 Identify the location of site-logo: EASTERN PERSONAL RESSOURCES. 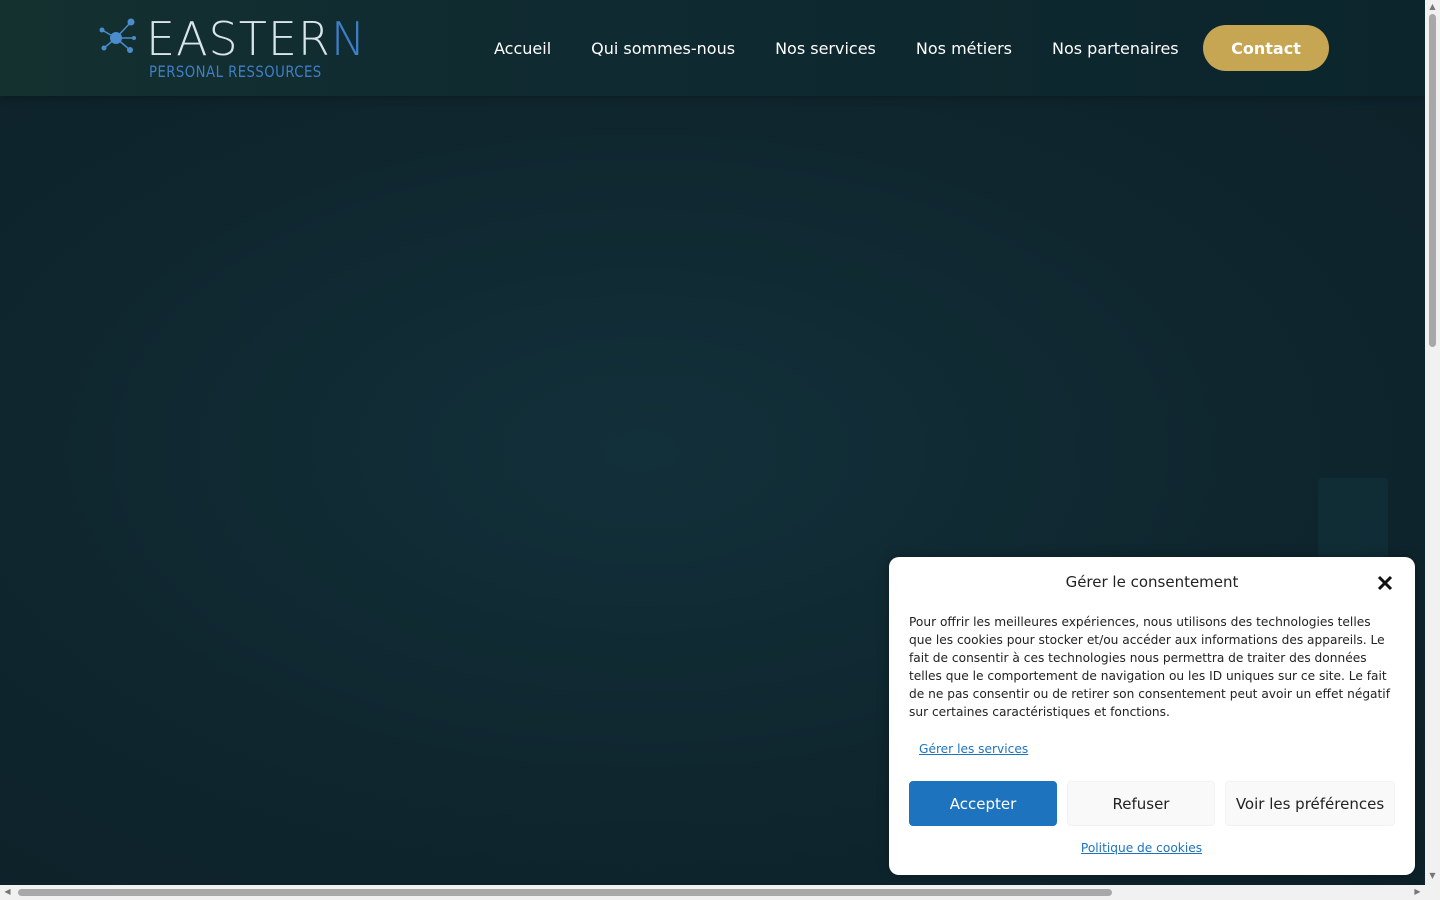
(230, 49).